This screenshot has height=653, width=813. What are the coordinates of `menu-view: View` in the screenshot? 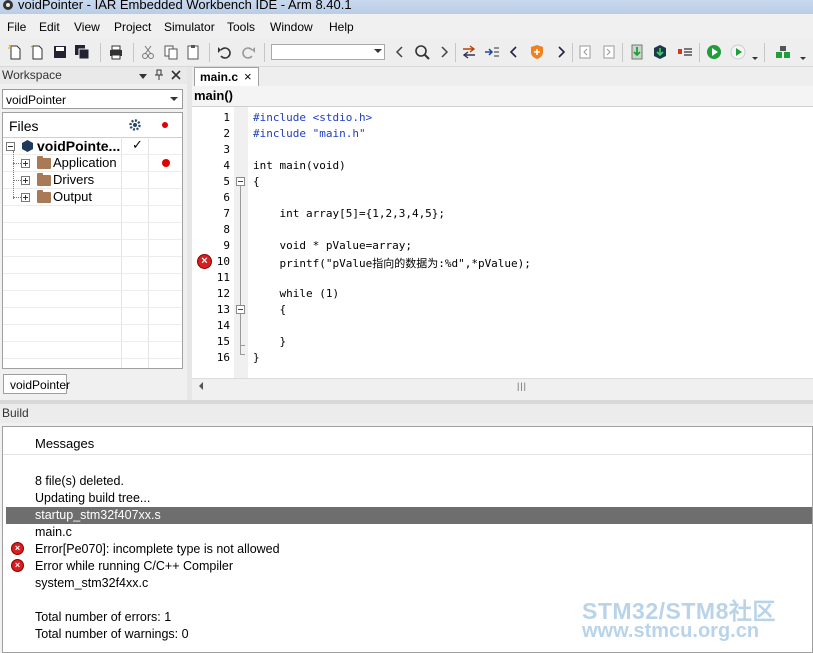 It's located at (87, 27).